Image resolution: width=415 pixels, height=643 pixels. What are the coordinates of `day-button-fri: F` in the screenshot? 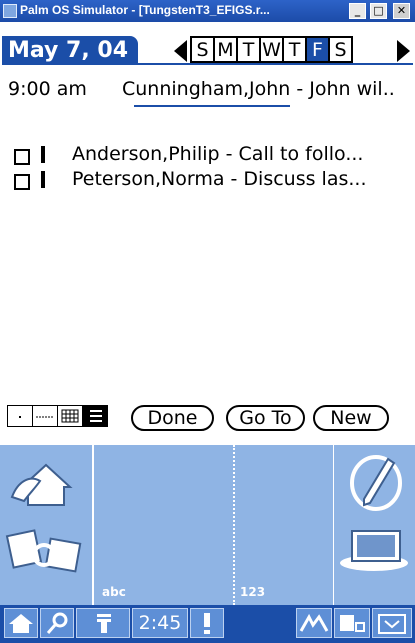 It's located at (317, 49).